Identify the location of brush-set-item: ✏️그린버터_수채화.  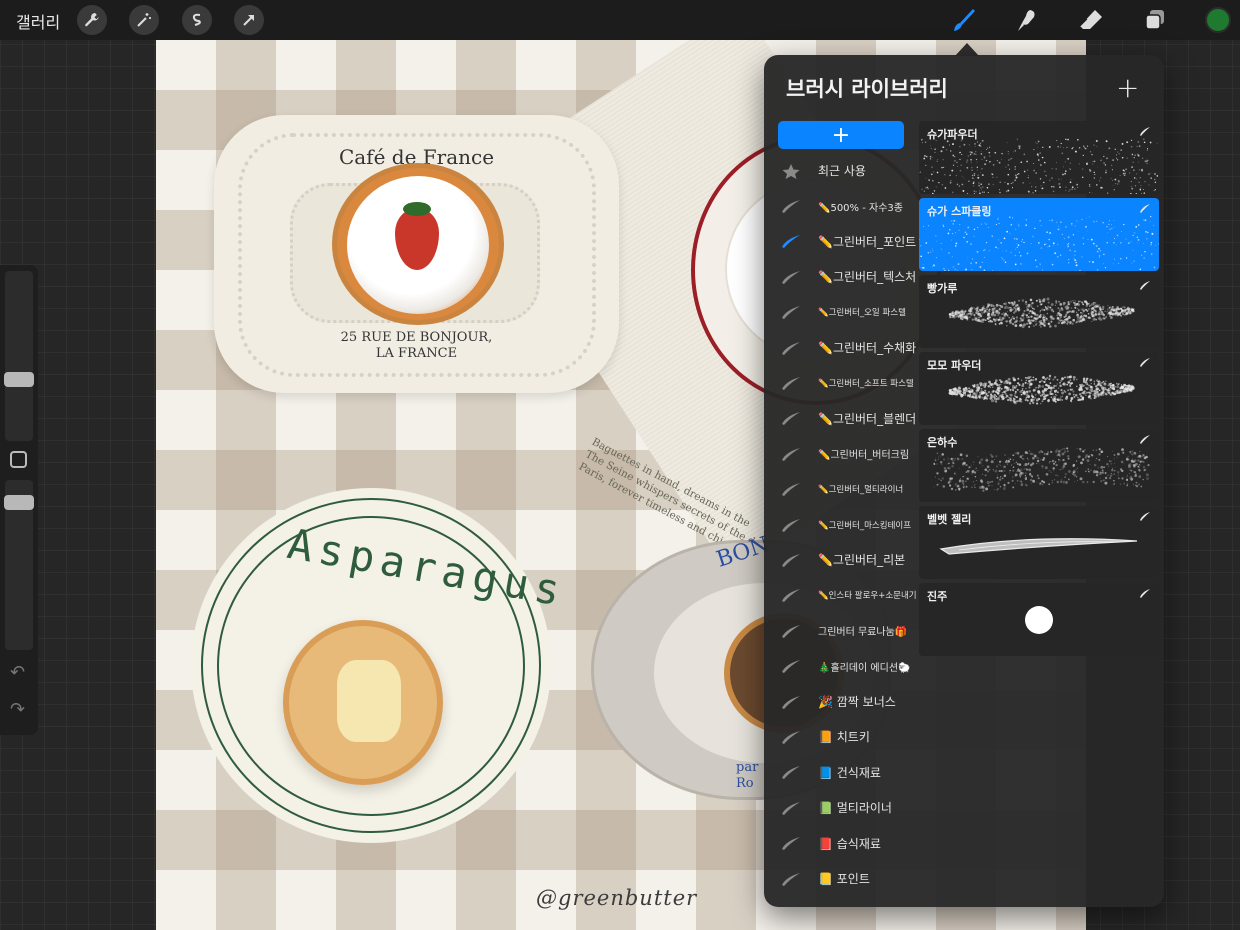
(842, 347).